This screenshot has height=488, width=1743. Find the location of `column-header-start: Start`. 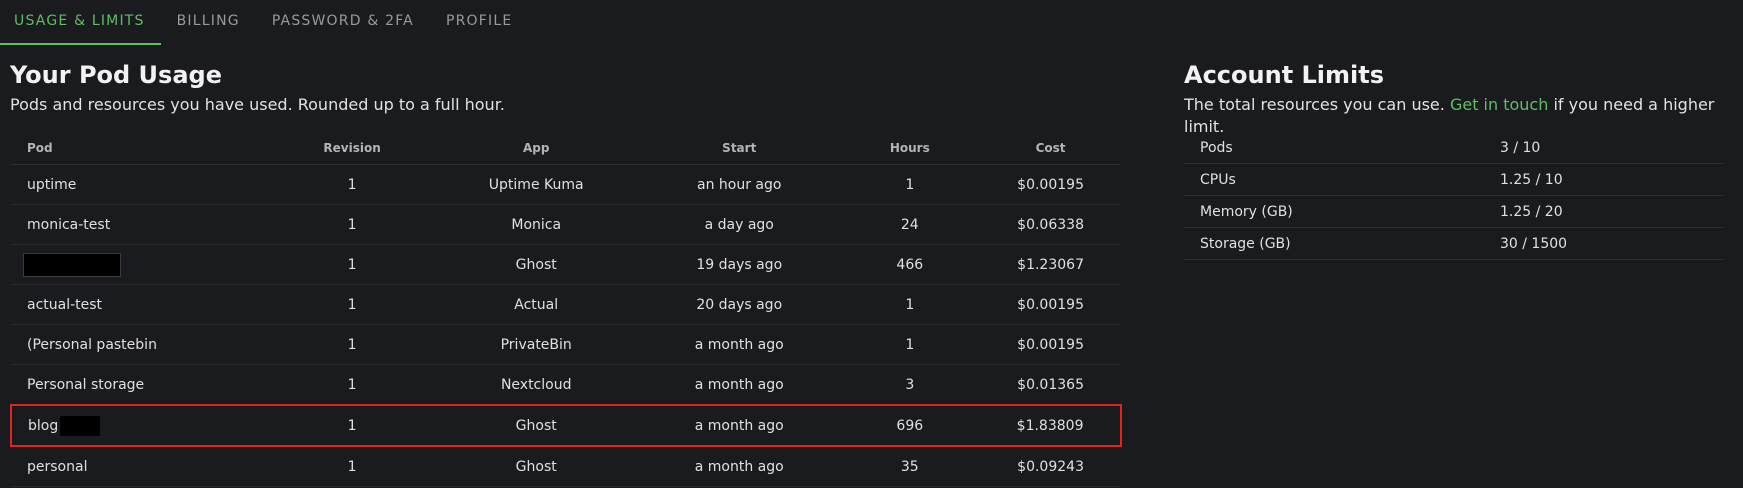

column-header-start: Start is located at coordinates (739, 148).